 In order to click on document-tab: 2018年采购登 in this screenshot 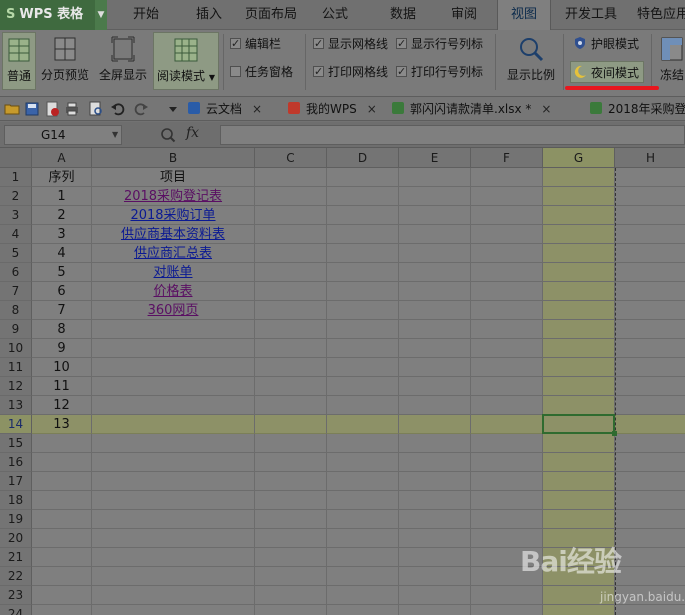, I will do `click(637, 109)`.